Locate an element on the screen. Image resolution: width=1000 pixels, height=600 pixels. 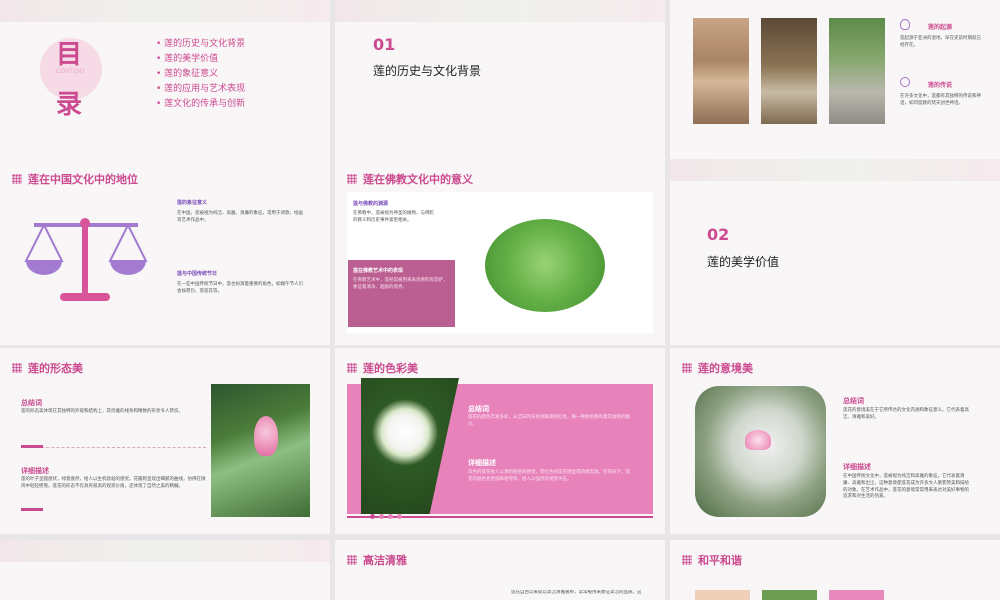
classroom-image is located at coordinates (789, 71).